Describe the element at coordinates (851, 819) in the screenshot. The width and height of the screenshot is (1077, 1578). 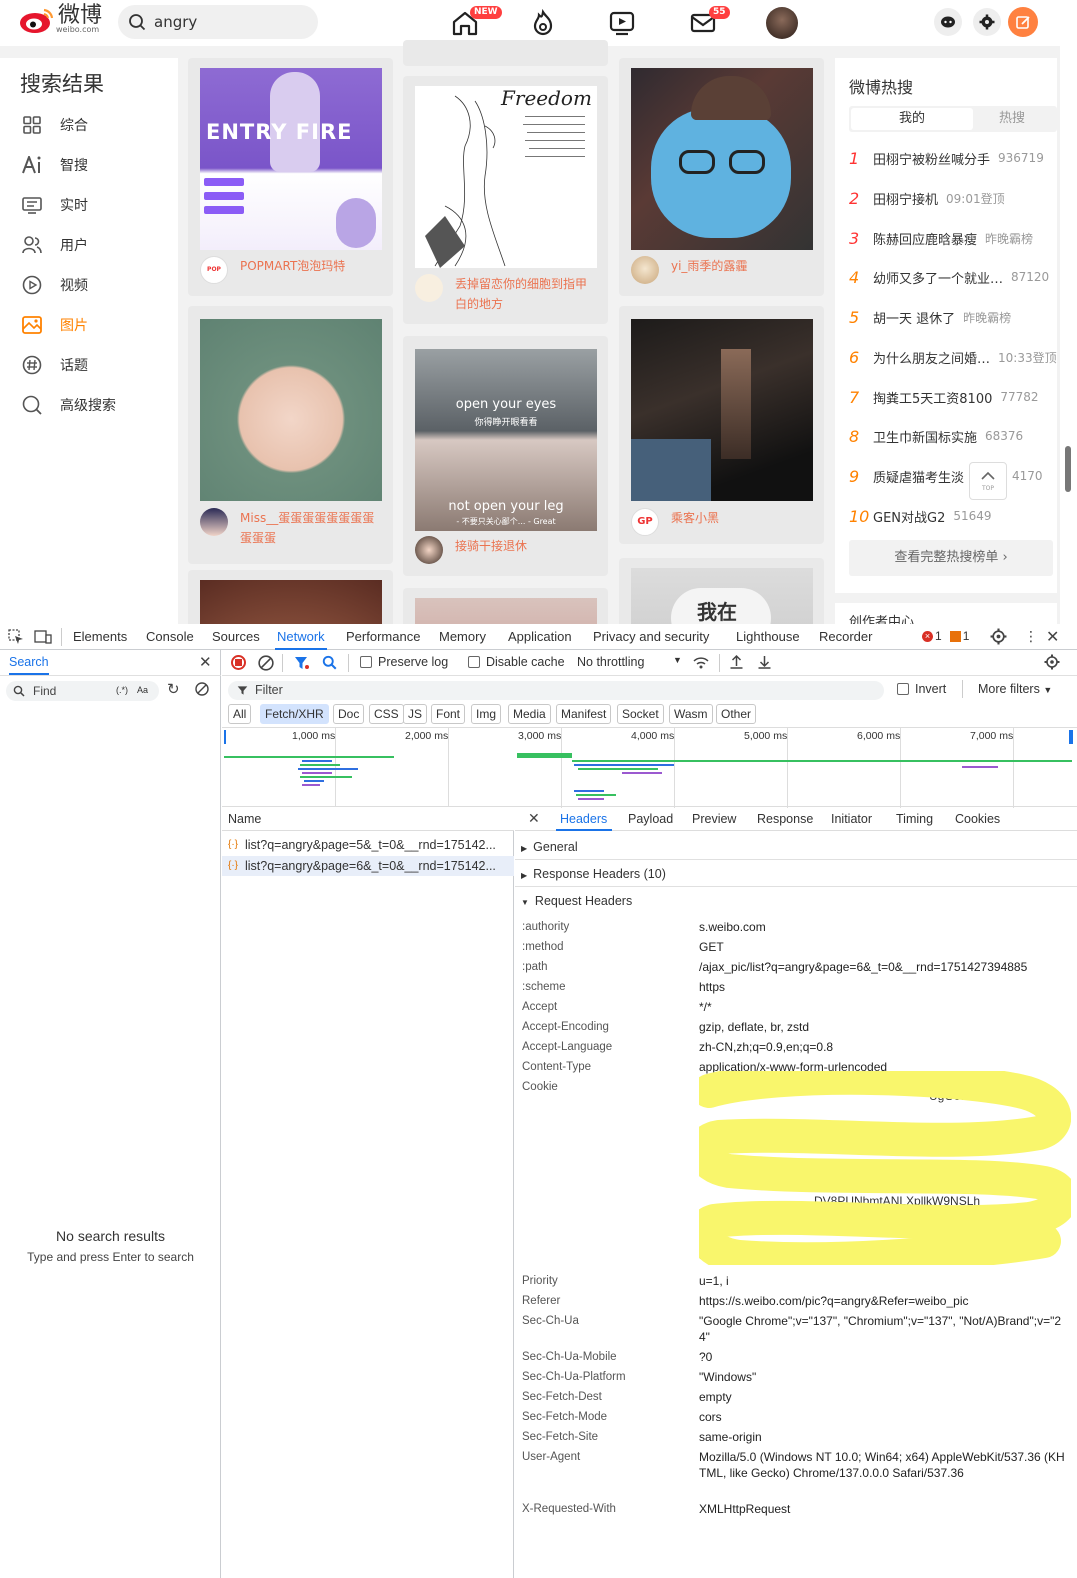
I see `tab-initiator: Initiator` at that location.